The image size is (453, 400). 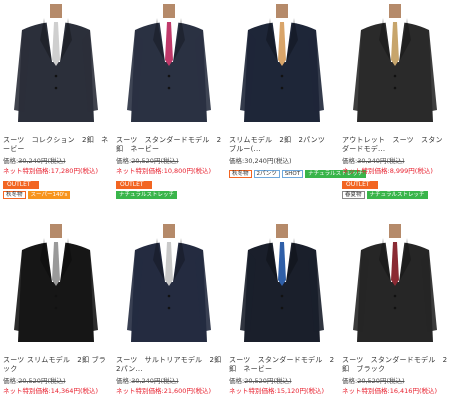 I want to click on product-sale-price: ネット特別価格:8,999円(税込), so click(x=387, y=171).